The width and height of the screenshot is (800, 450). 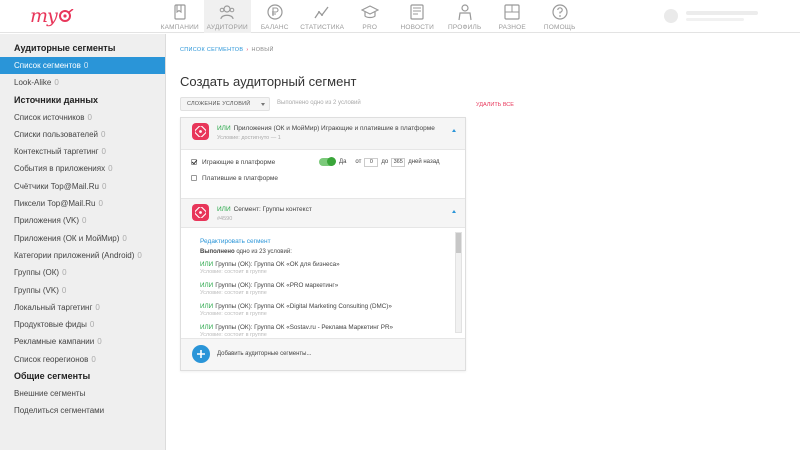 What do you see at coordinates (465, 27) in the screenshot?
I see `nav-label: ПРОФИЛЬ` at bounding box center [465, 27].